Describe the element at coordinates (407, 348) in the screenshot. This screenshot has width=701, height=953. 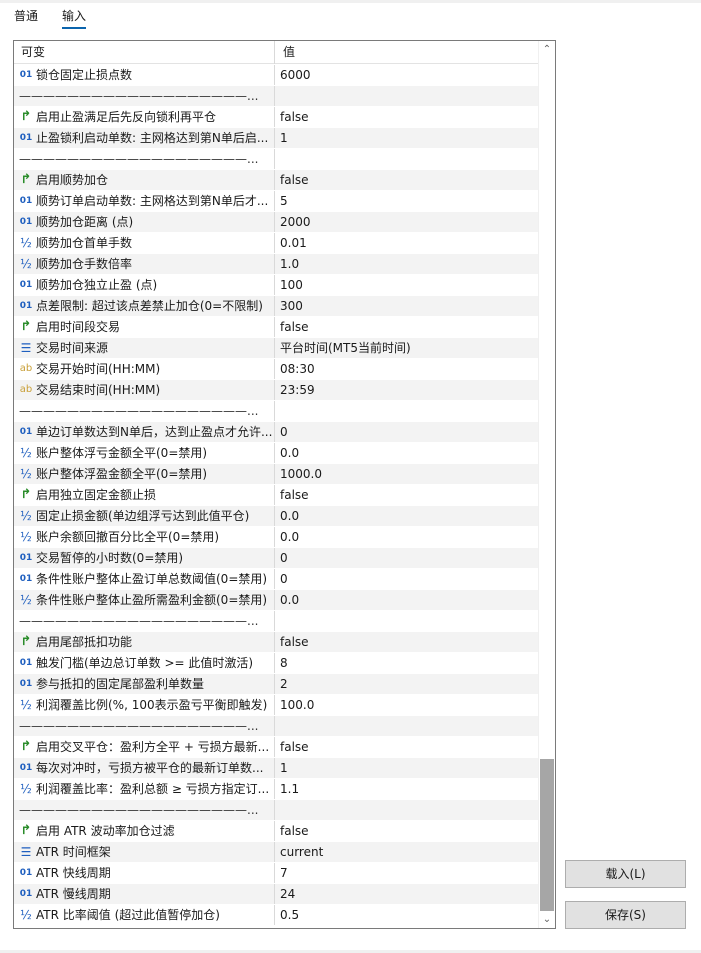
I see `parameter-value: 平台时间(MT5当前时间)` at that location.